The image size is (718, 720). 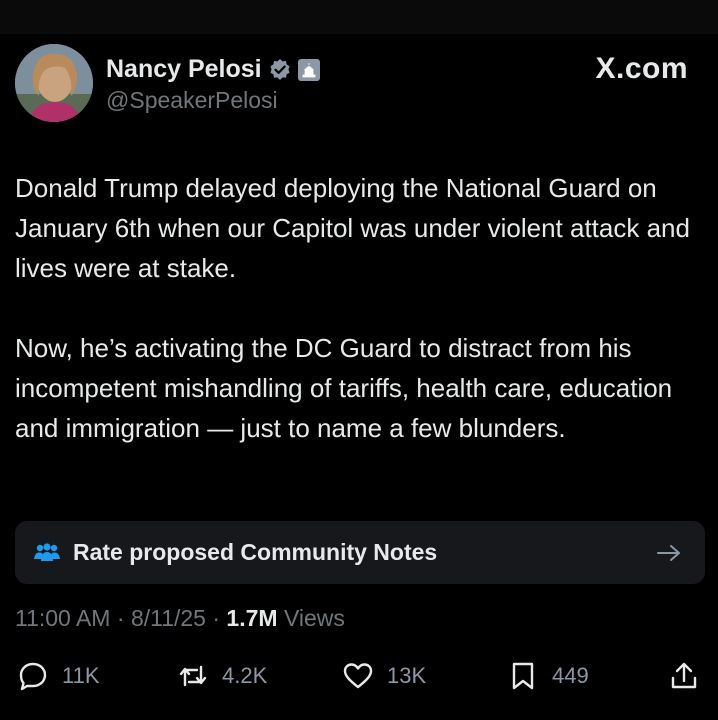 I want to click on community-notes-label: Rate proposed Community Notes, so click(x=255, y=552).